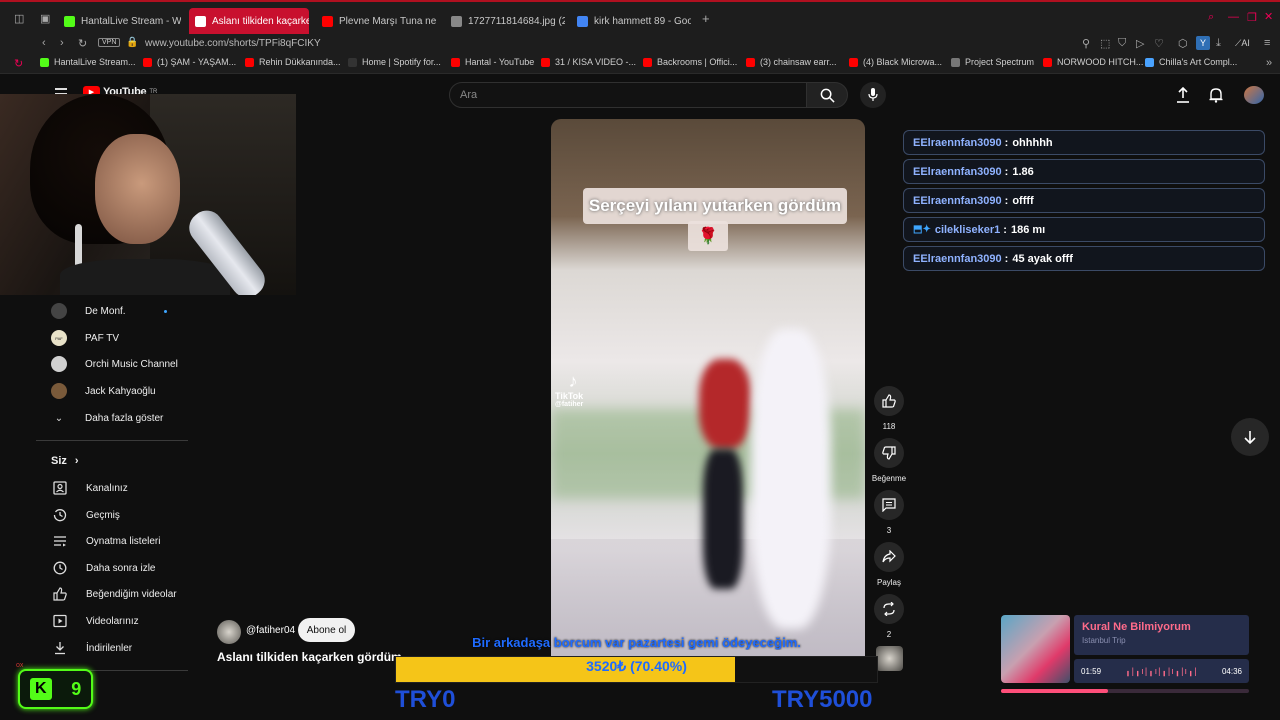  I want to click on ai-label: AI, so click(1245, 43).